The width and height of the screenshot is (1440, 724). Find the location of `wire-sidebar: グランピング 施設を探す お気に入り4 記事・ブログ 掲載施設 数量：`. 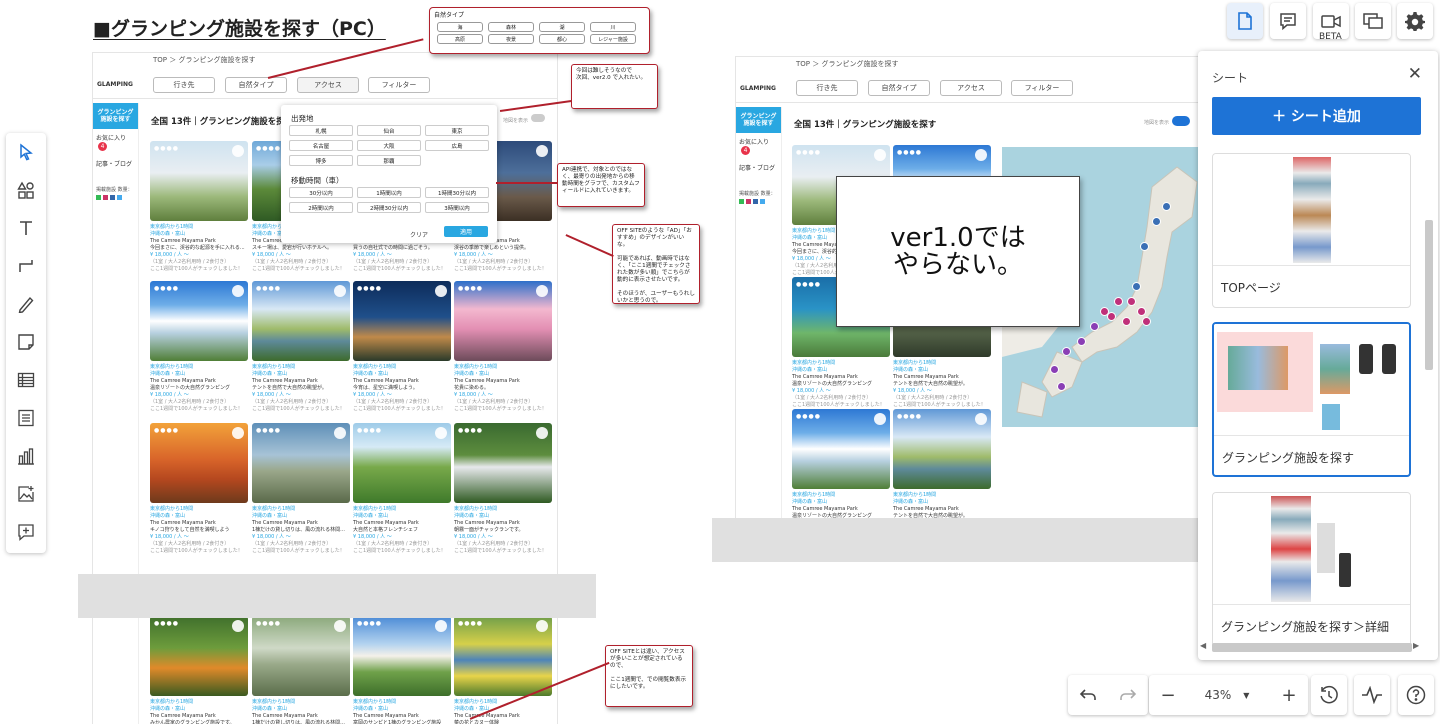

wire-sidebar: グランピング 施設を探す お気に入り4 記事・ブログ 掲載施設 数量： is located at coordinates (116, 413).